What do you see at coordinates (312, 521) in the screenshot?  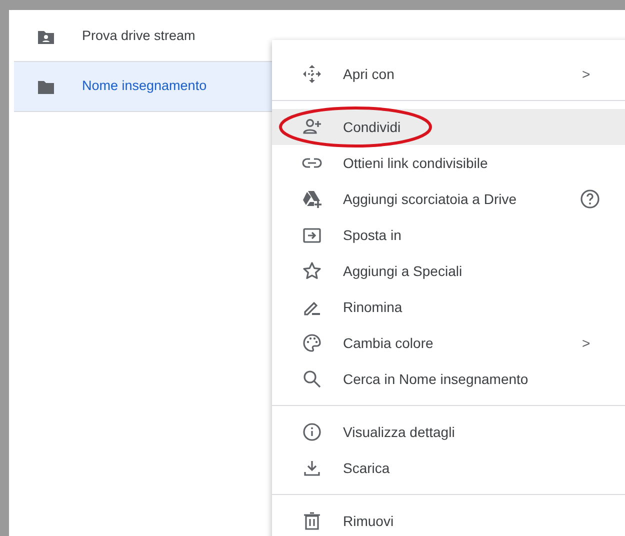 I see `trash-icon` at bounding box center [312, 521].